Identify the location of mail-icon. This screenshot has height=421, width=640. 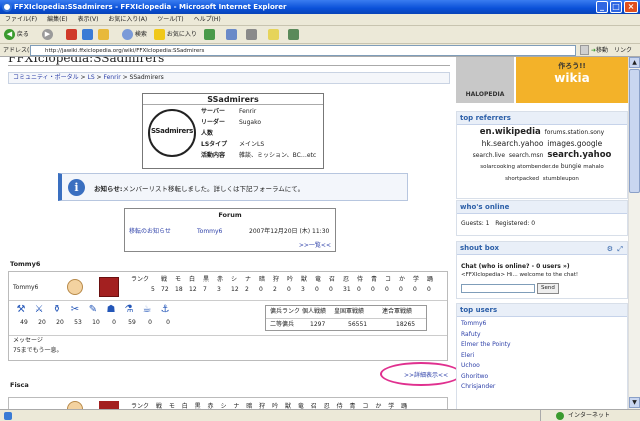
(231, 34).